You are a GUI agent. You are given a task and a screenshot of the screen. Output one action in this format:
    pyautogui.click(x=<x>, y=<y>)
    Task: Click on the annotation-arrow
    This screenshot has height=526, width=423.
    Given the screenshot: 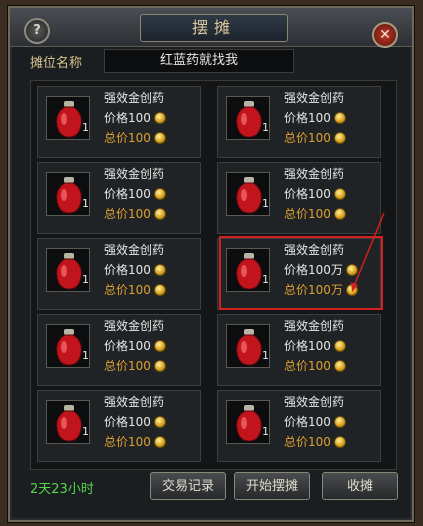 What is the action you would take?
    pyautogui.click(x=368, y=252)
    